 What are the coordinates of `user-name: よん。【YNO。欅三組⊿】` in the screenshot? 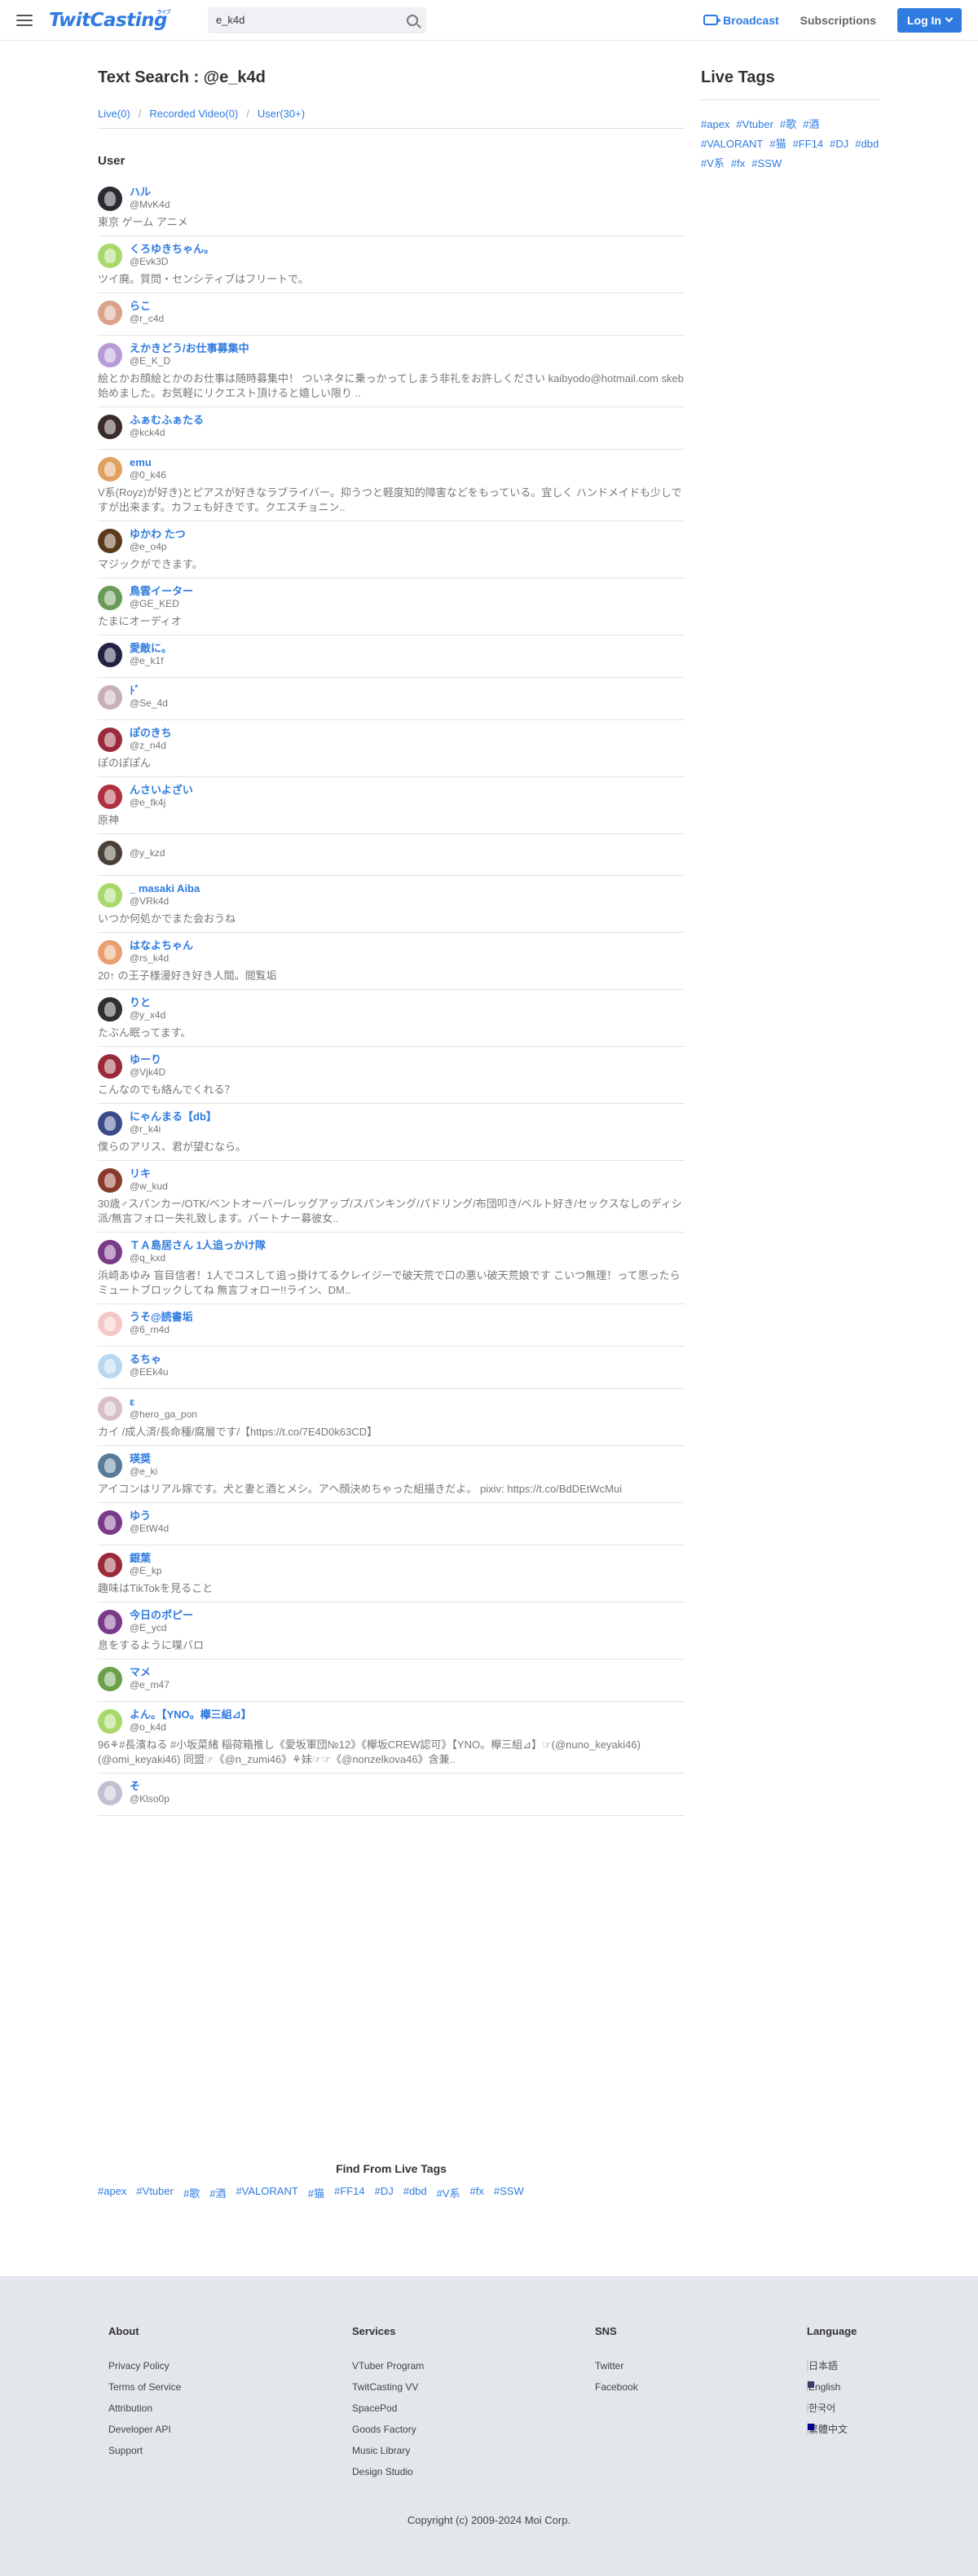 It's located at (191, 1714).